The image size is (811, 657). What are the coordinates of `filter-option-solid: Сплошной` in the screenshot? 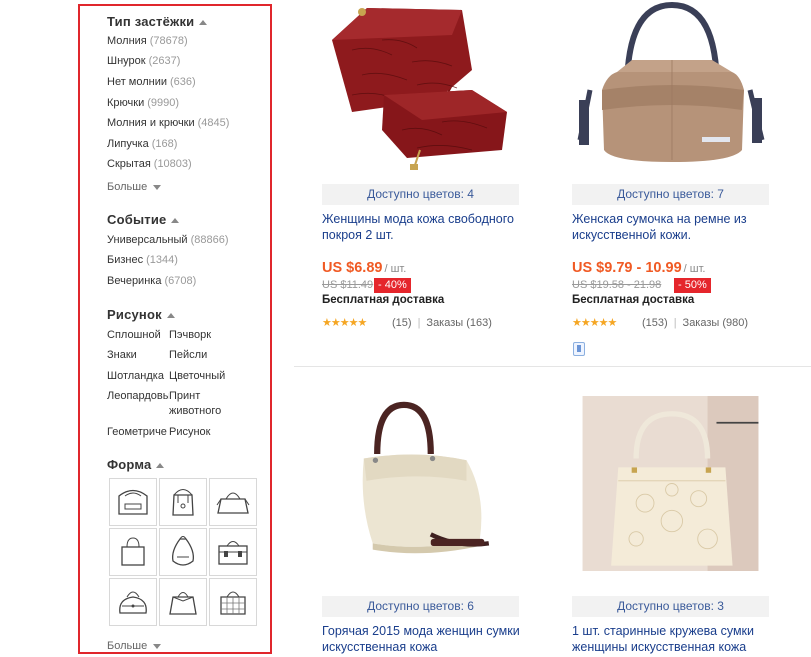 It's located at (139, 335).